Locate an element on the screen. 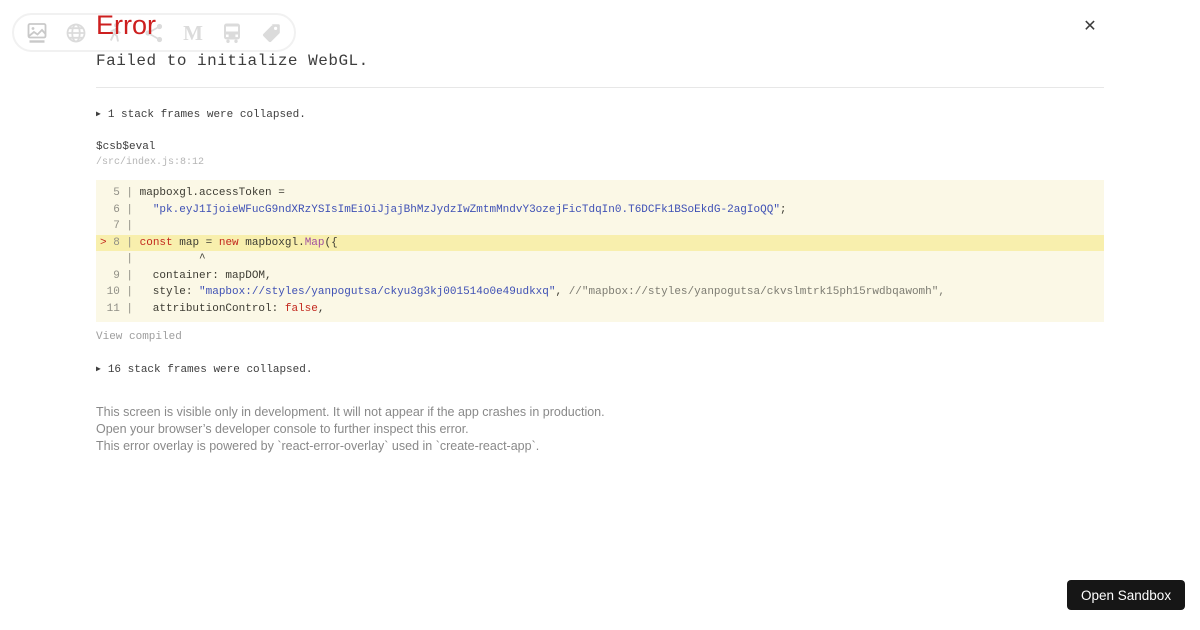 Image resolution: width=1200 pixels, height=630 pixels. divider is located at coordinates (600, 87).